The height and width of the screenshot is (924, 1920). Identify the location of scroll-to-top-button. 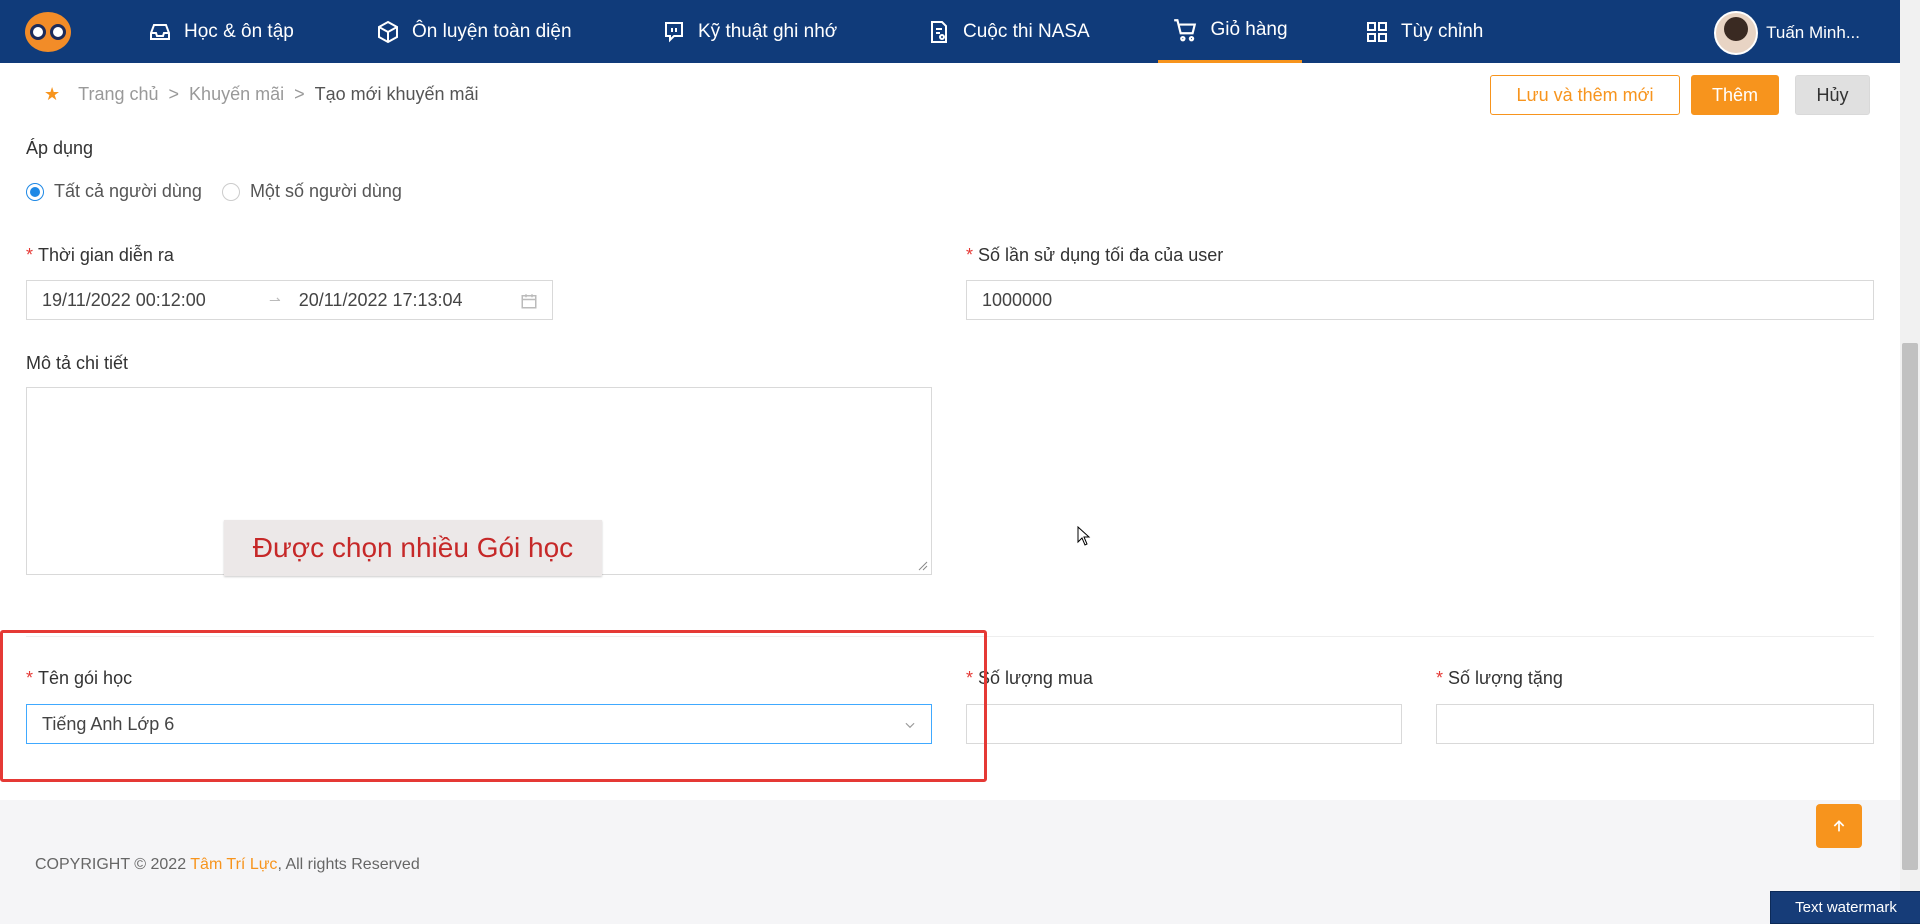
(1839, 826).